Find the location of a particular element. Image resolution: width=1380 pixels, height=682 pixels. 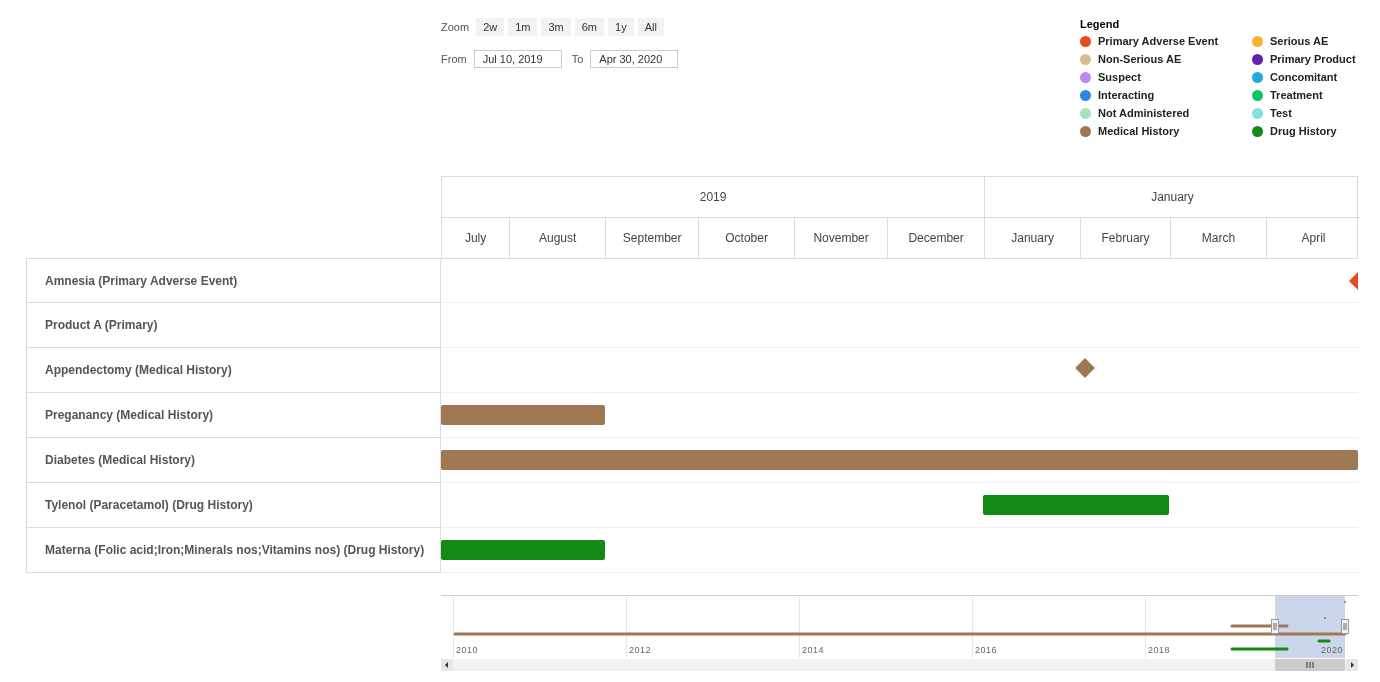

row-label: Amnesia (Primary Adverse Event) is located at coordinates (233, 280).